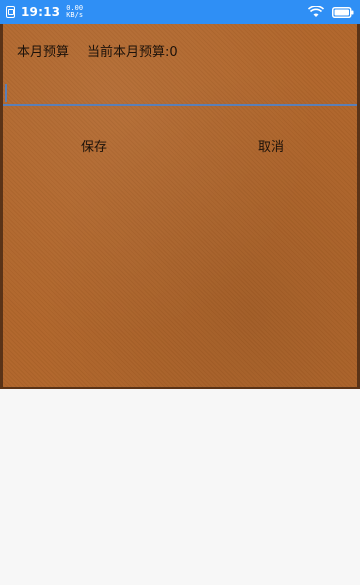  What do you see at coordinates (343, 12) in the screenshot?
I see `battery-icon` at bounding box center [343, 12].